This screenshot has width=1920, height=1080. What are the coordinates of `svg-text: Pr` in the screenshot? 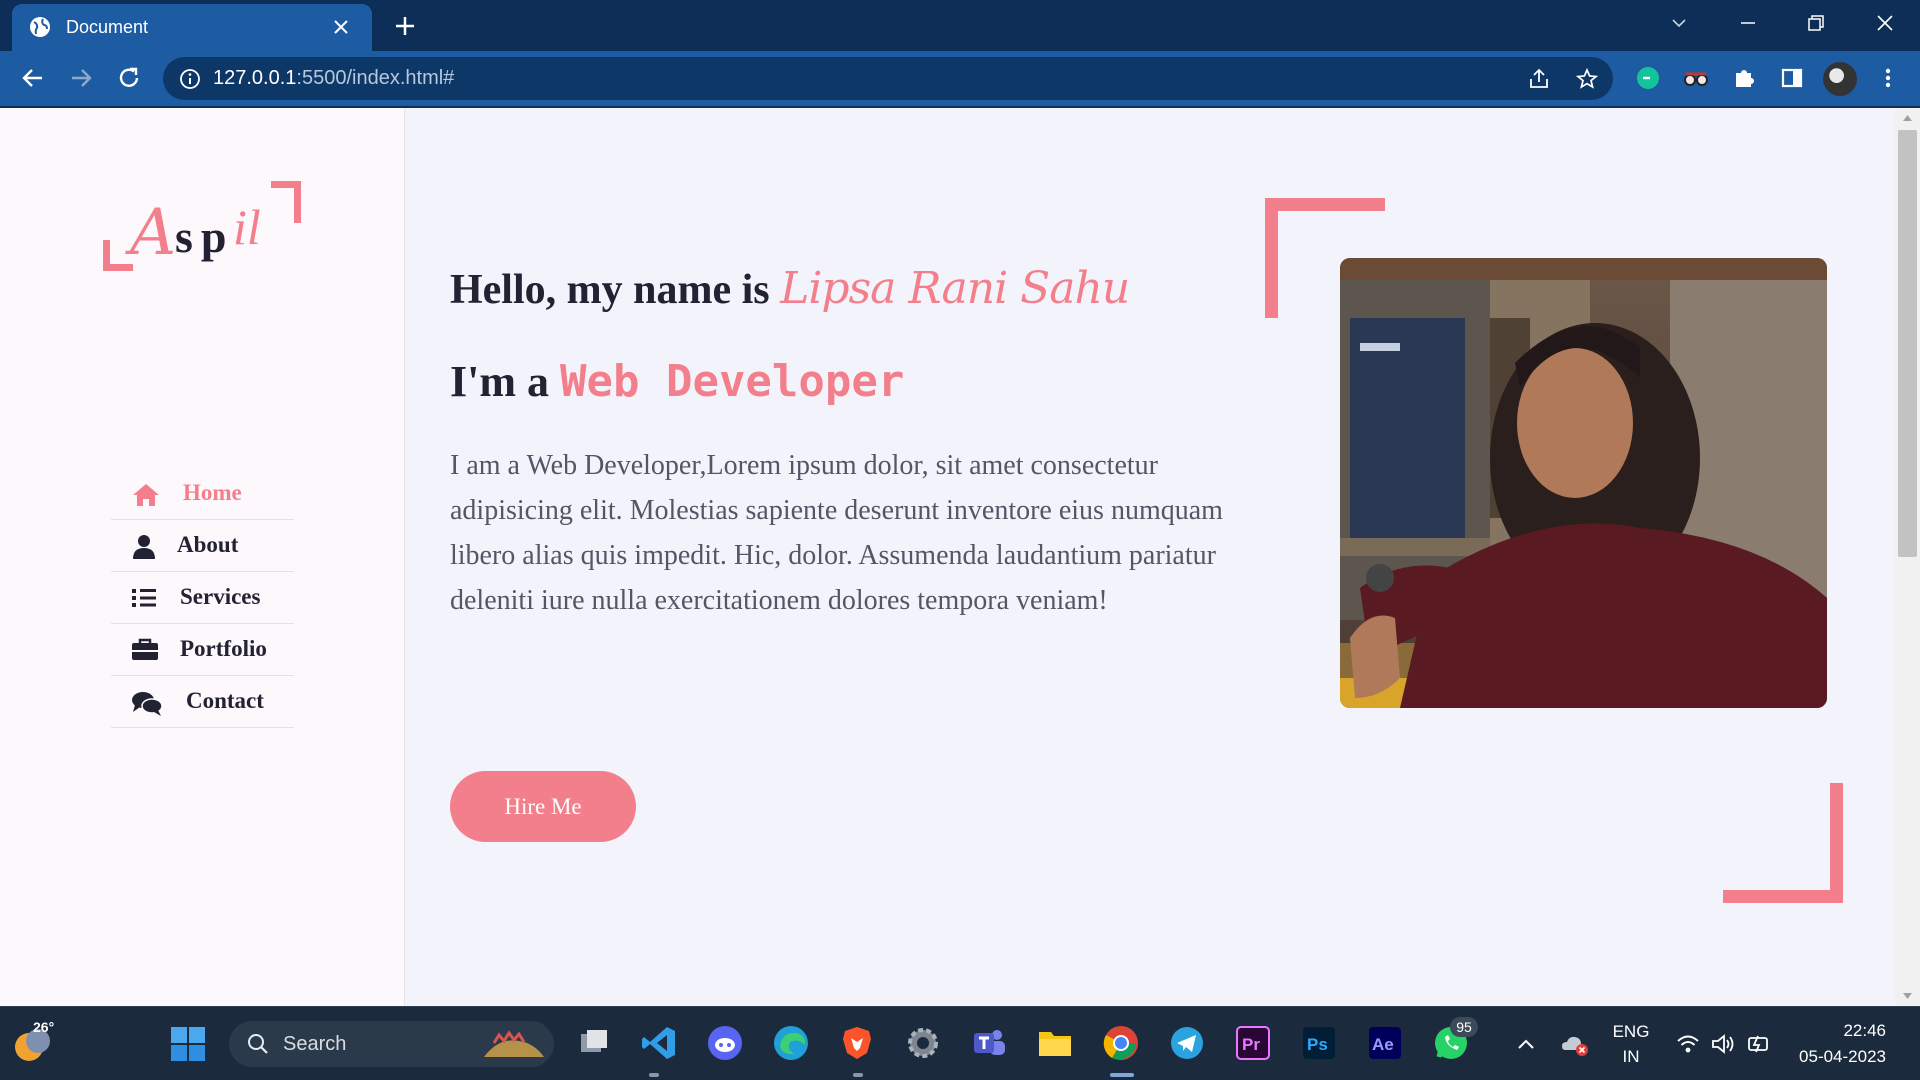 It's located at (1251, 1044).